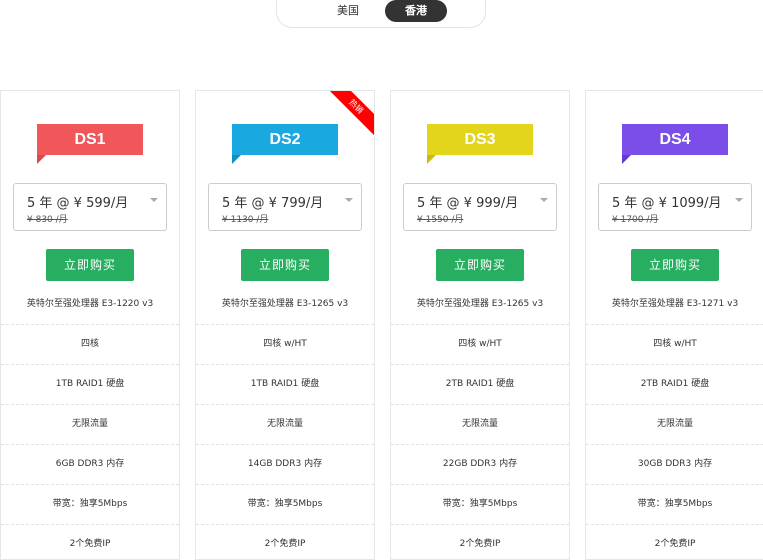 The image size is (763, 560). Describe the element at coordinates (674, 465) in the screenshot. I see `spec-memory: 30GB DDR3 内存` at that location.